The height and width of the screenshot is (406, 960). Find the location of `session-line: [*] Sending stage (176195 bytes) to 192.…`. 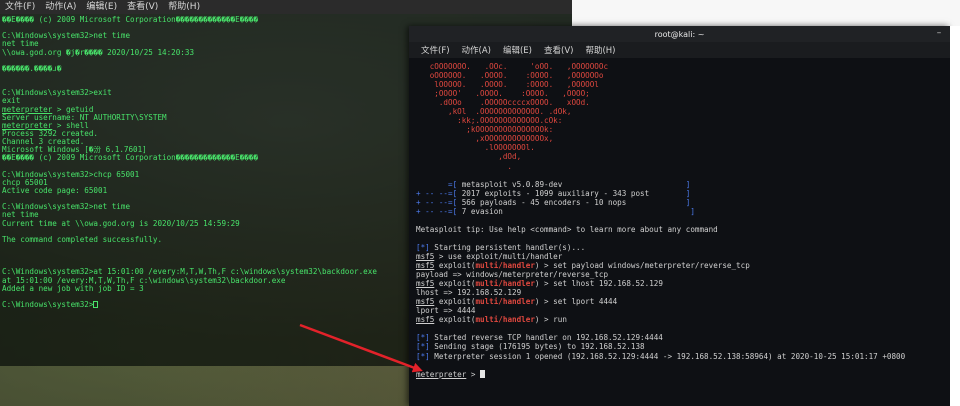

session-line: [*] Sending stage (176195 bytes) to 192.… is located at coordinates (530, 347).